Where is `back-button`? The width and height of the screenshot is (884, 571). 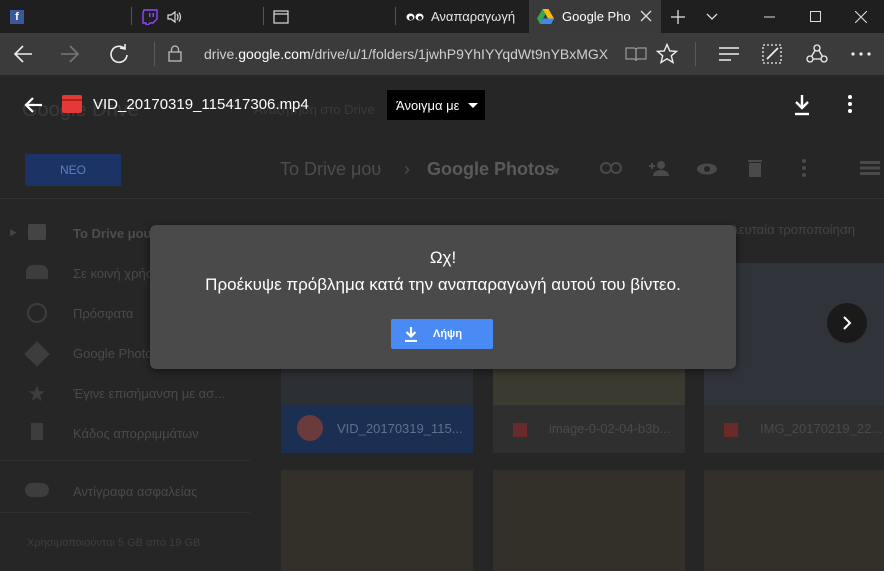 back-button is located at coordinates (23, 54).